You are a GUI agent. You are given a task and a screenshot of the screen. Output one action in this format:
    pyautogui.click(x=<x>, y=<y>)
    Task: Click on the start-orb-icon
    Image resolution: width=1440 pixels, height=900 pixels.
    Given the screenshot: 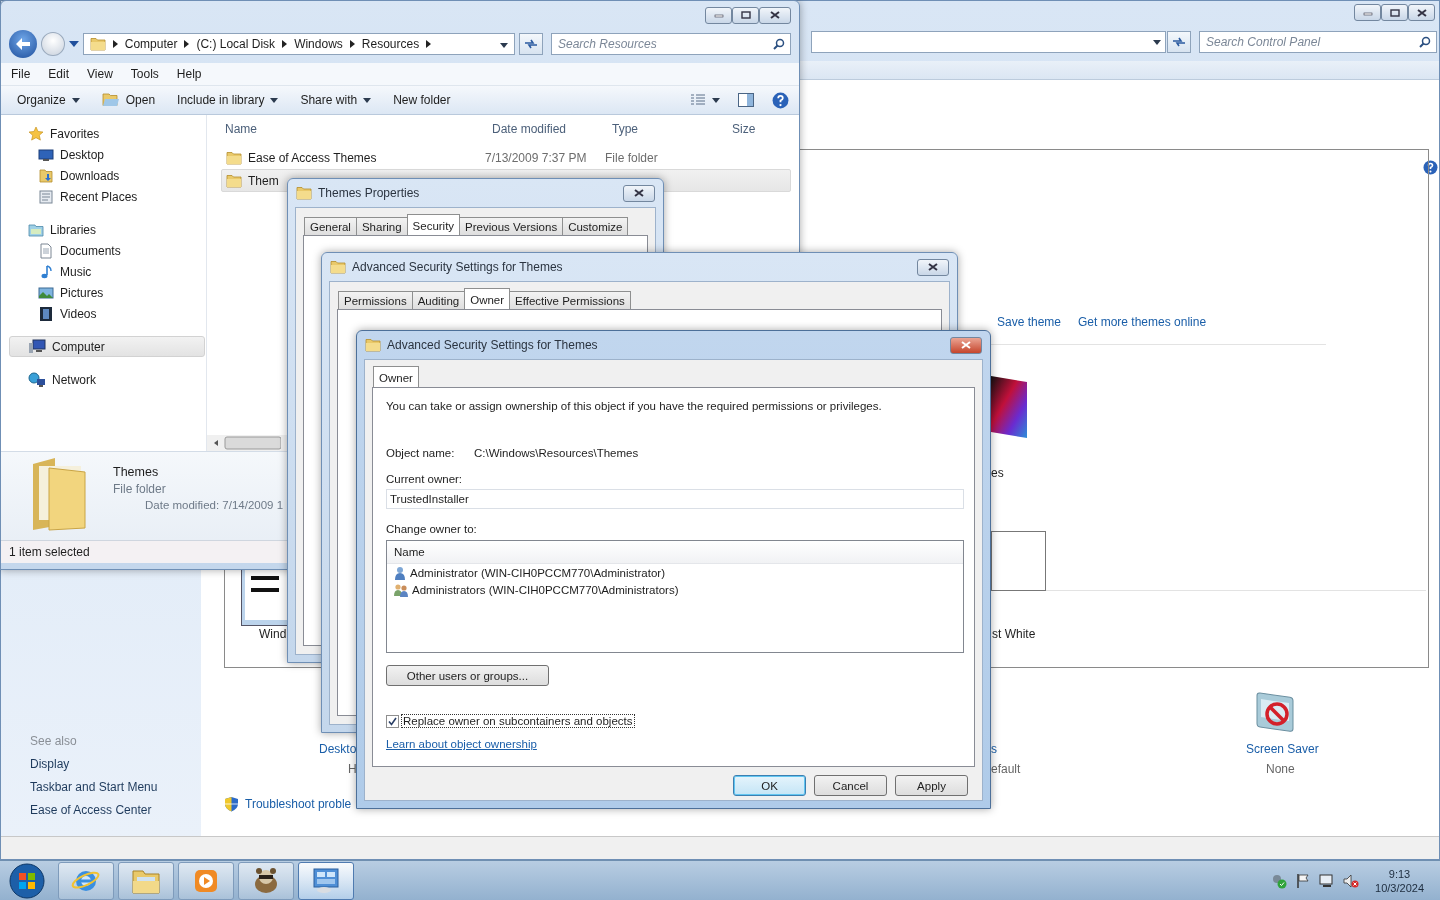 What is the action you would take?
    pyautogui.click(x=27, y=880)
    